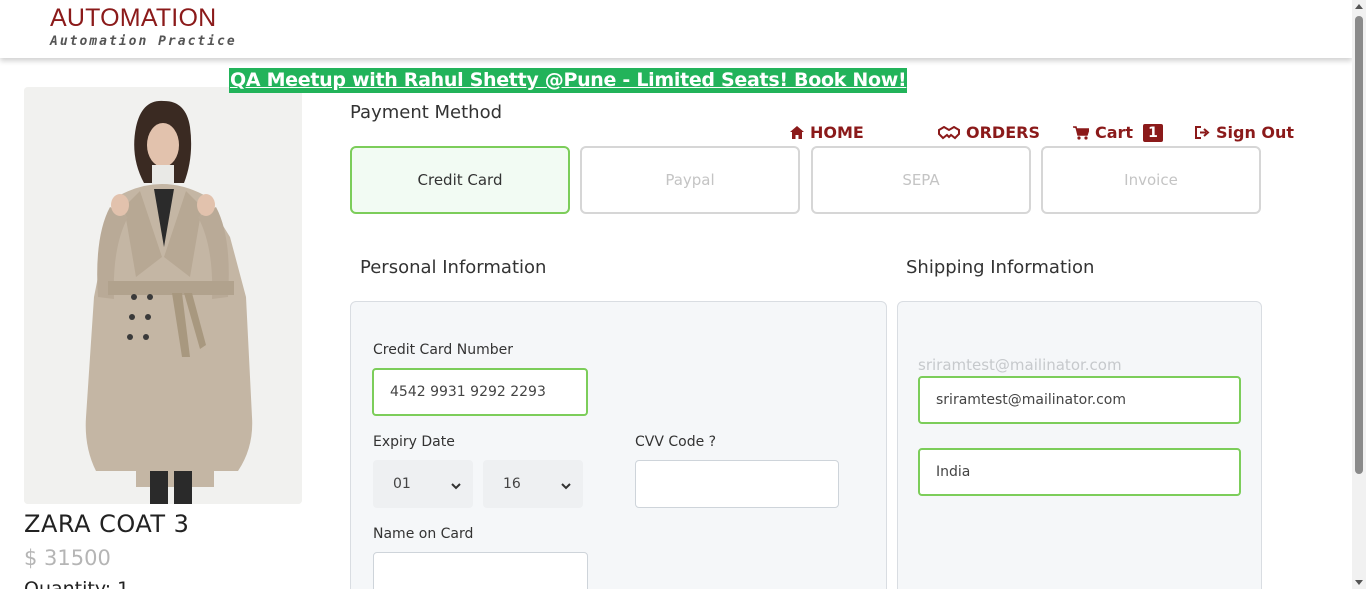  What do you see at coordinates (423, 484) in the screenshot?
I see `expiry-month-select: 01` at bounding box center [423, 484].